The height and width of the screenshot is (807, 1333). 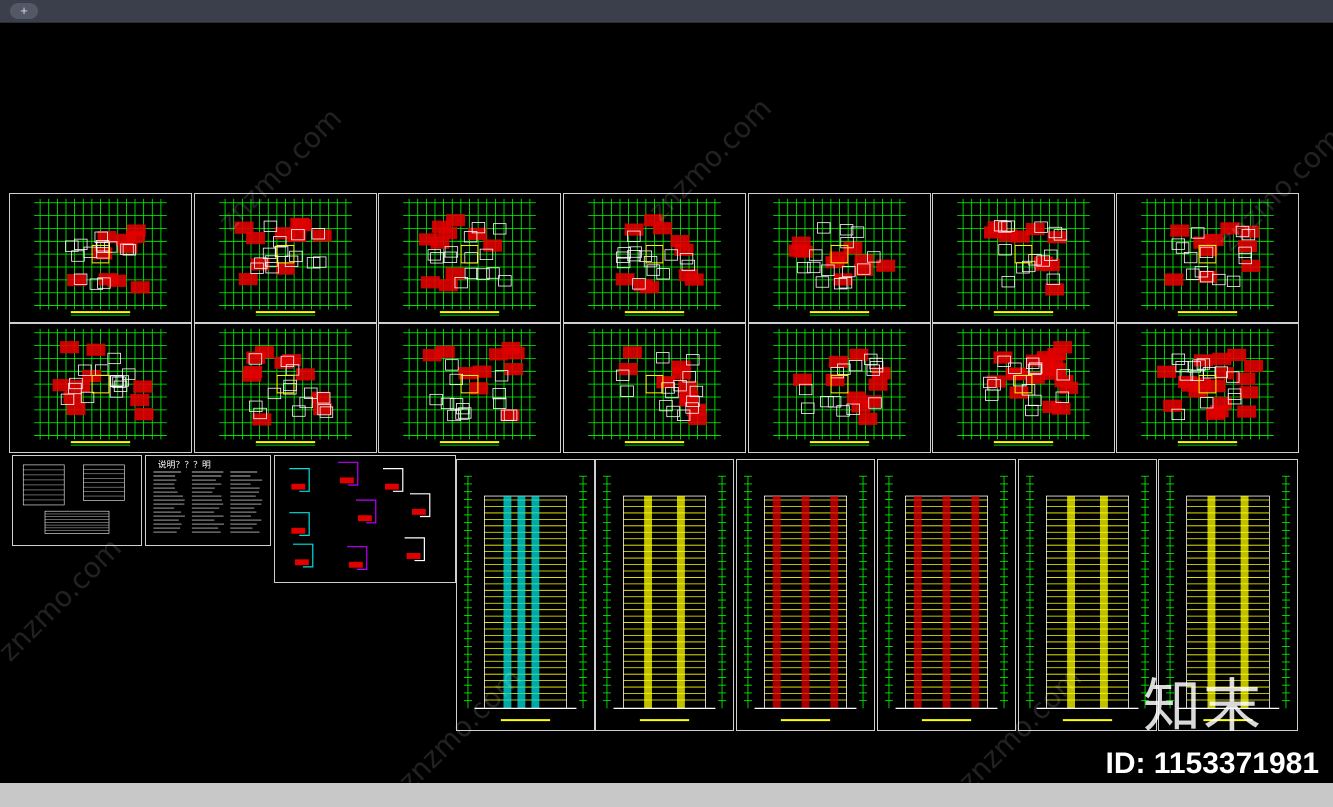 I want to click on design-notes-sheet: 说明？？？明, so click(x=208, y=500).